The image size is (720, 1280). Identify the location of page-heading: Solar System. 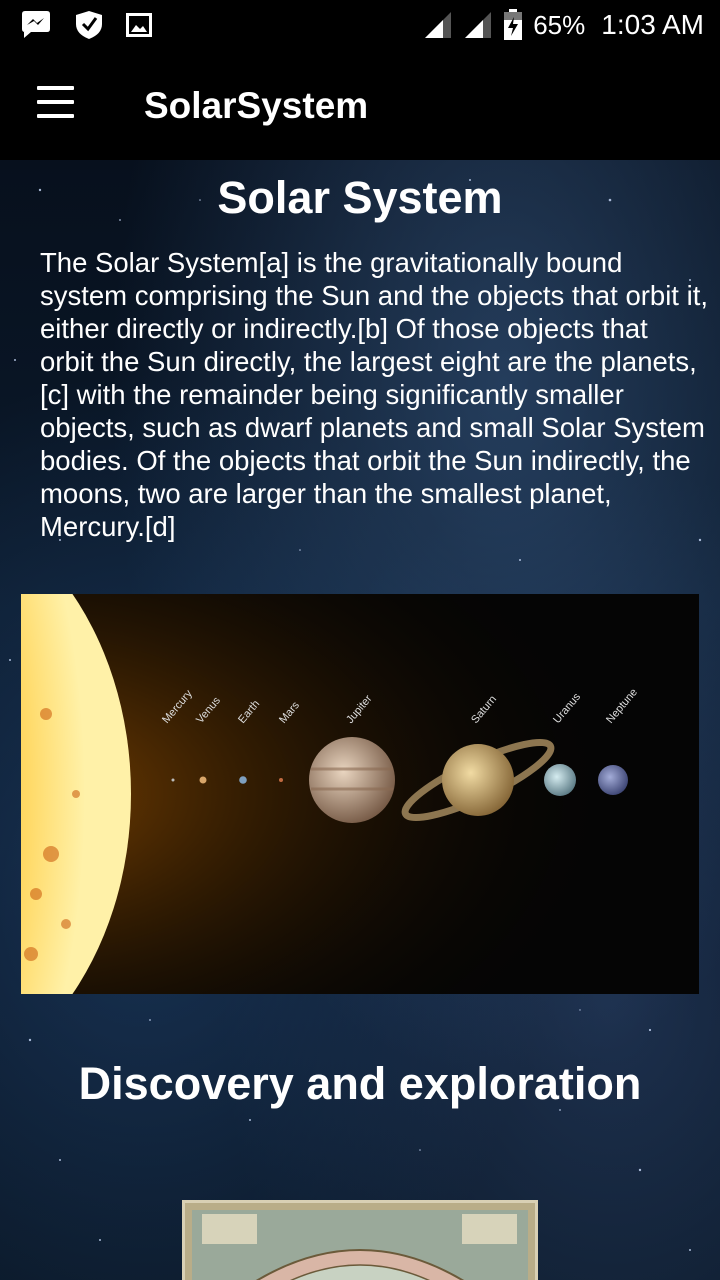
(360, 197).